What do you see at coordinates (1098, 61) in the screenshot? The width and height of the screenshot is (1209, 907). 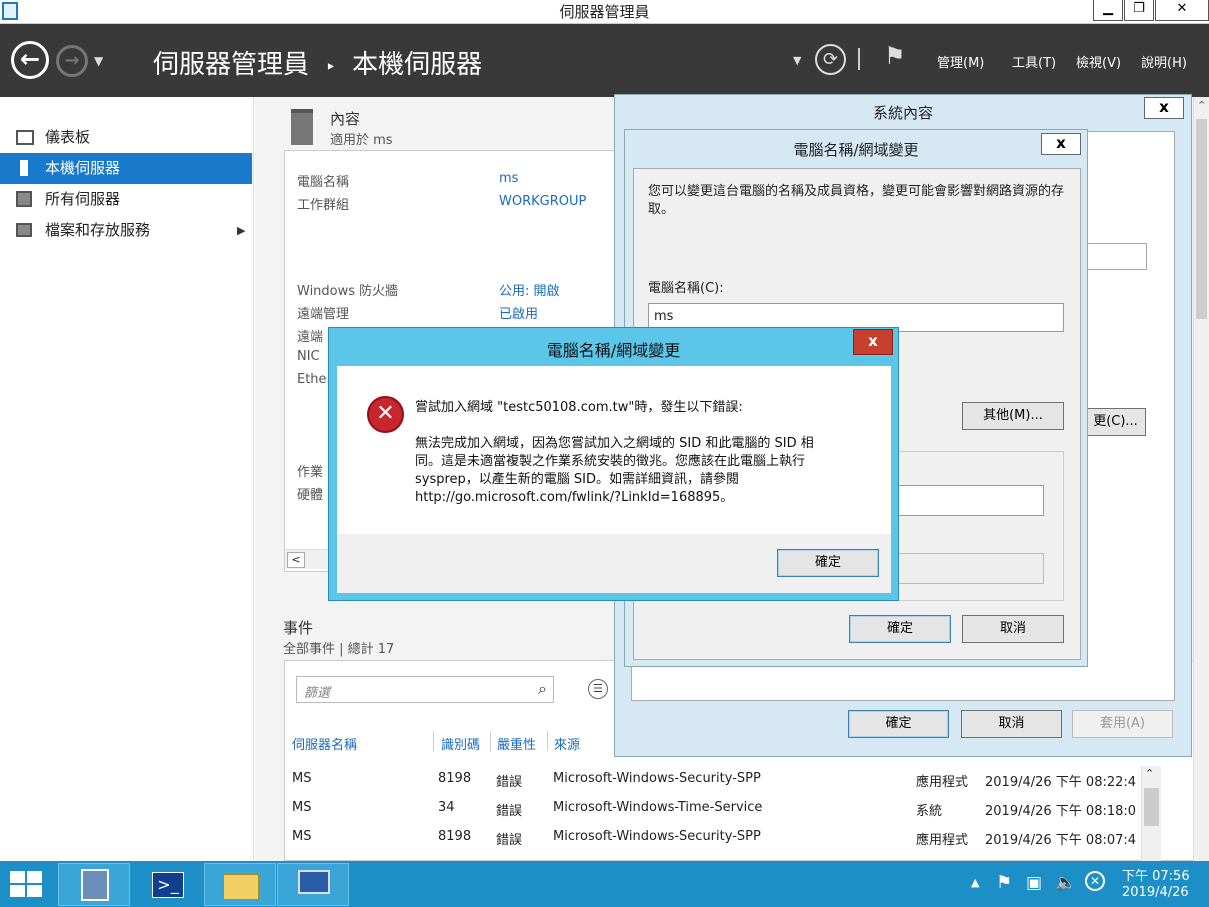 I see `menu-view: 檢視(V)` at bounding box center [1098, 61].